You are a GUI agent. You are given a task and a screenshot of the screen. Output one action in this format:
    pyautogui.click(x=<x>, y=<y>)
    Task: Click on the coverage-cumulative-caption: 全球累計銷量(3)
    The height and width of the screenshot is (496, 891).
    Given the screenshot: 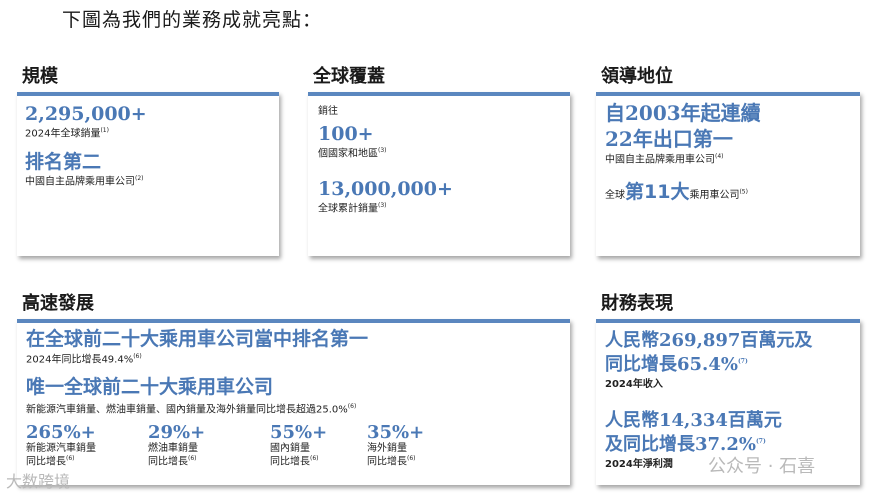 What is the action you would take?
    pyautogui.click(x=352, y=208)
    